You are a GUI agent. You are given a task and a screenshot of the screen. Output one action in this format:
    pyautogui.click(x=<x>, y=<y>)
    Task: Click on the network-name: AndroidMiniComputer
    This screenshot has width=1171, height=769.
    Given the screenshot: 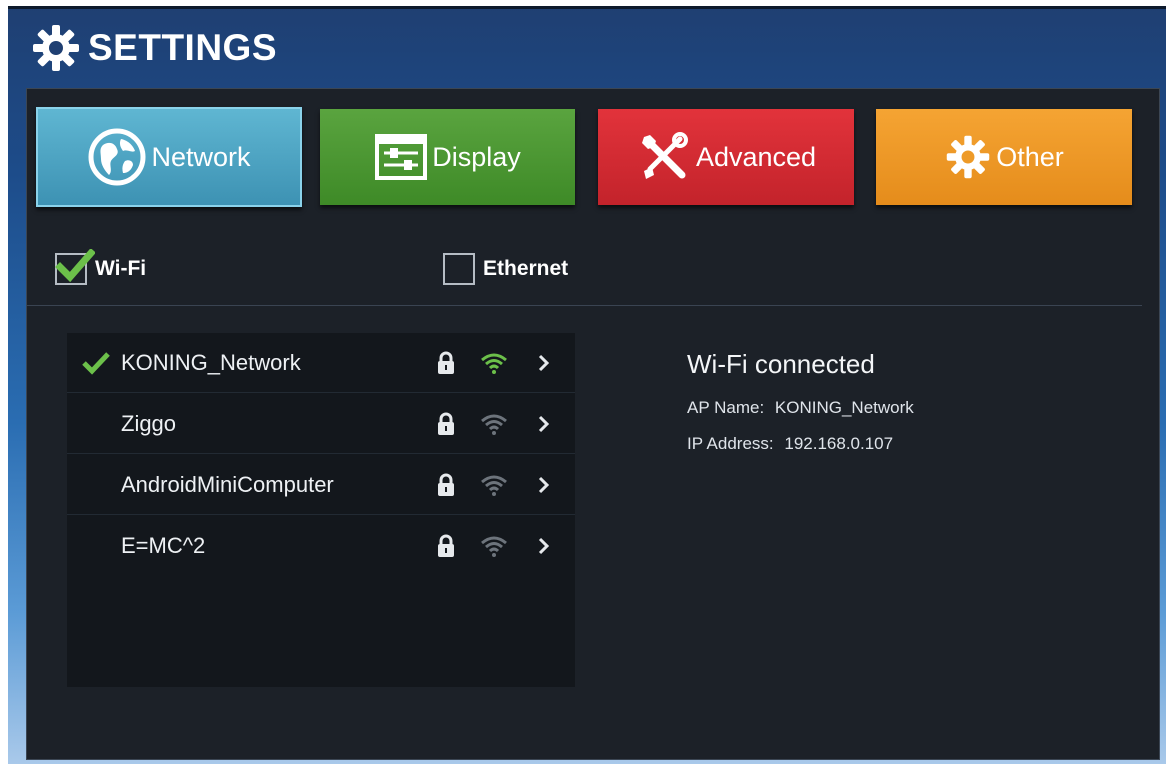 What is the action you would take?
    pyautogui.click(x=227, y=484)
    